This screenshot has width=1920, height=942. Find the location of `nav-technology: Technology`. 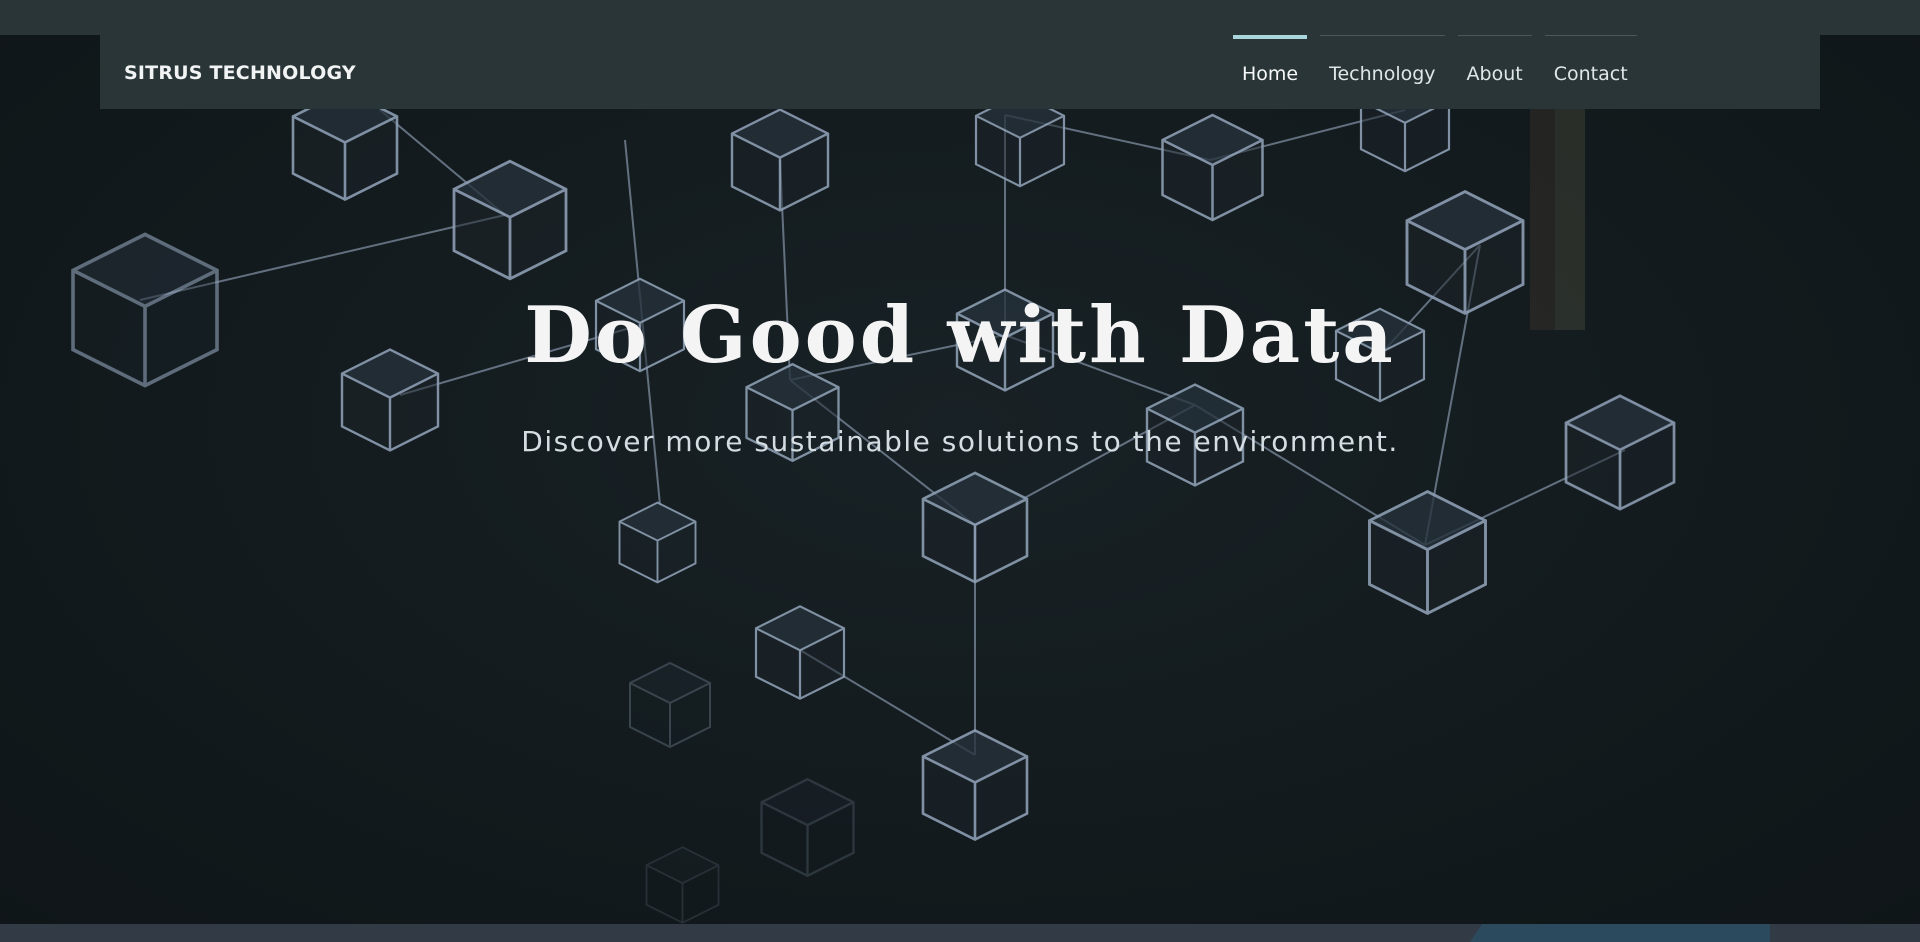

nav-technology: Technology is located at coordinates (1382, 72).